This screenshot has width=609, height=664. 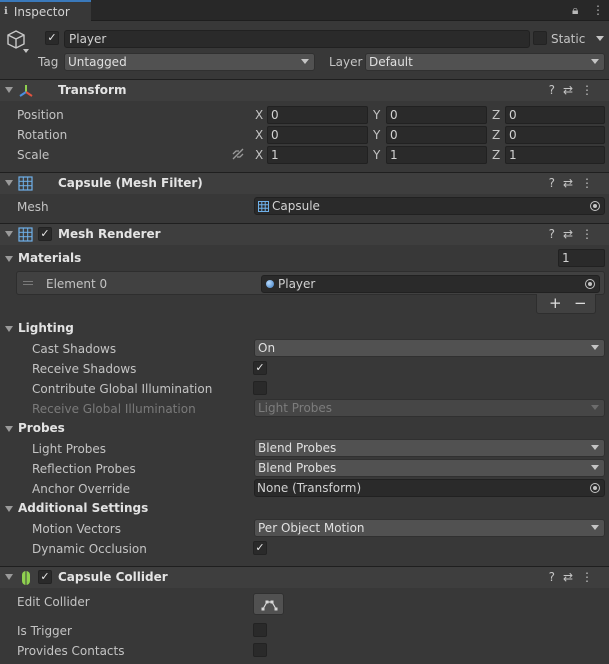 What do you see at coordinates (297, 448) in the screenshot?
I see `light-probes-value: Blend Probes` at bounding box center [297, 448].